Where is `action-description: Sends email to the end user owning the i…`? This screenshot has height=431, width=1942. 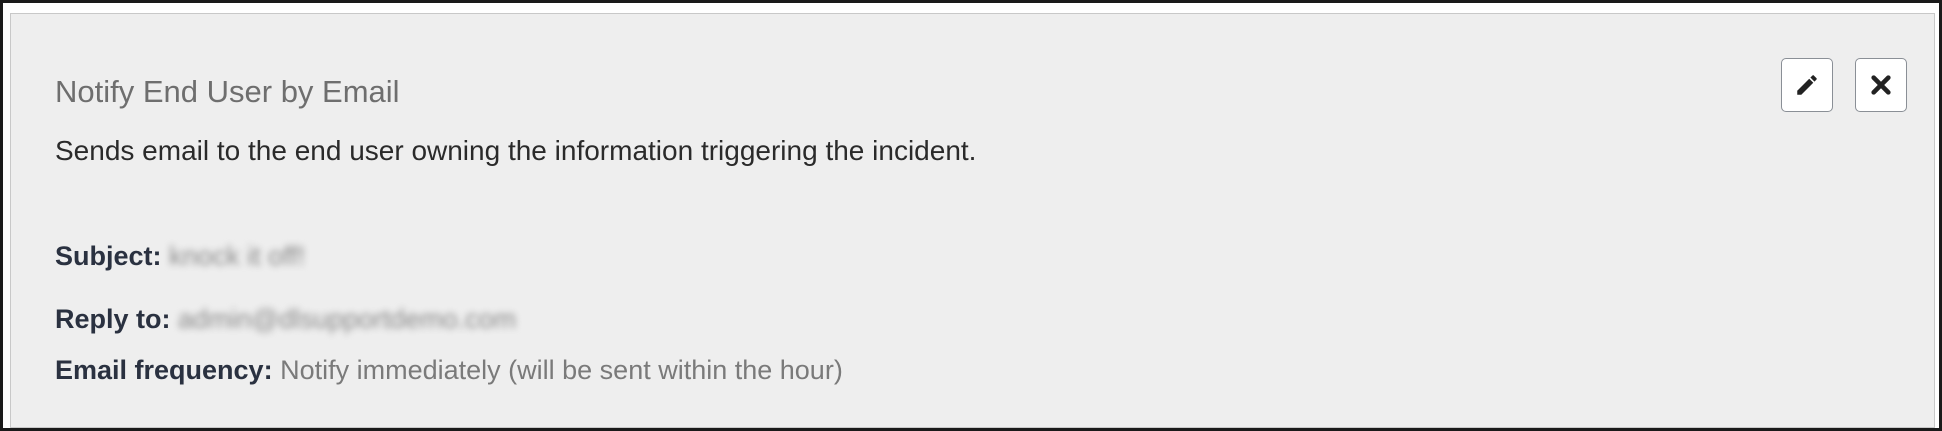 action-description: Sends email to the end user owning the i… is located at coordinates (516, 150).